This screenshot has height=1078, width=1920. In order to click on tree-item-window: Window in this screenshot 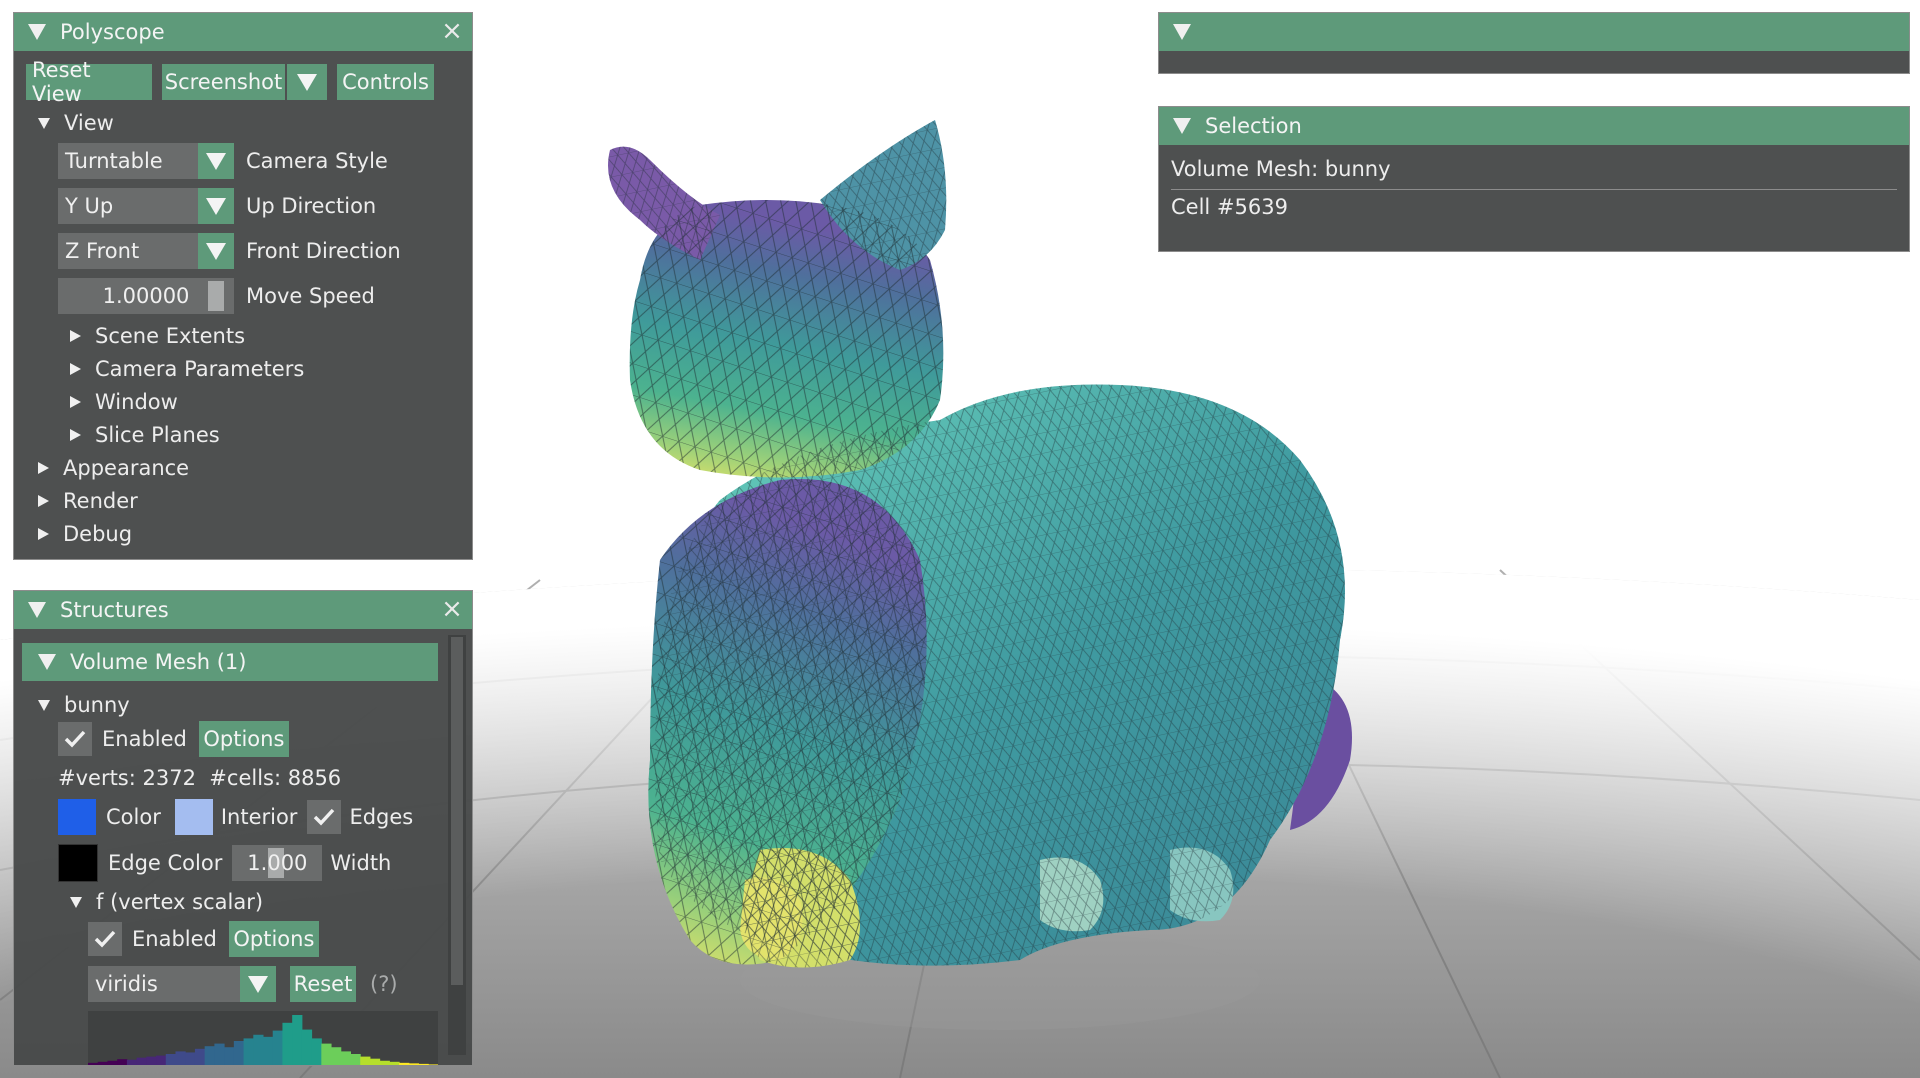, I will do `click(124, 402)`.